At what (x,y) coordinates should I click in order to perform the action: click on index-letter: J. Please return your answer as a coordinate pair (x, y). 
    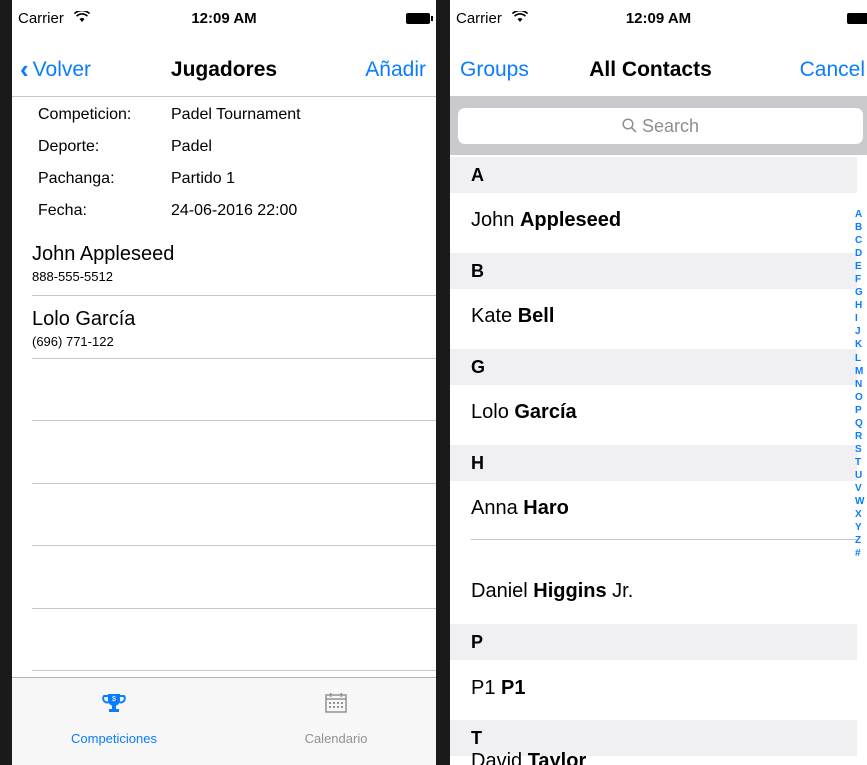
    Looking at the image, I should click on (861, 331).